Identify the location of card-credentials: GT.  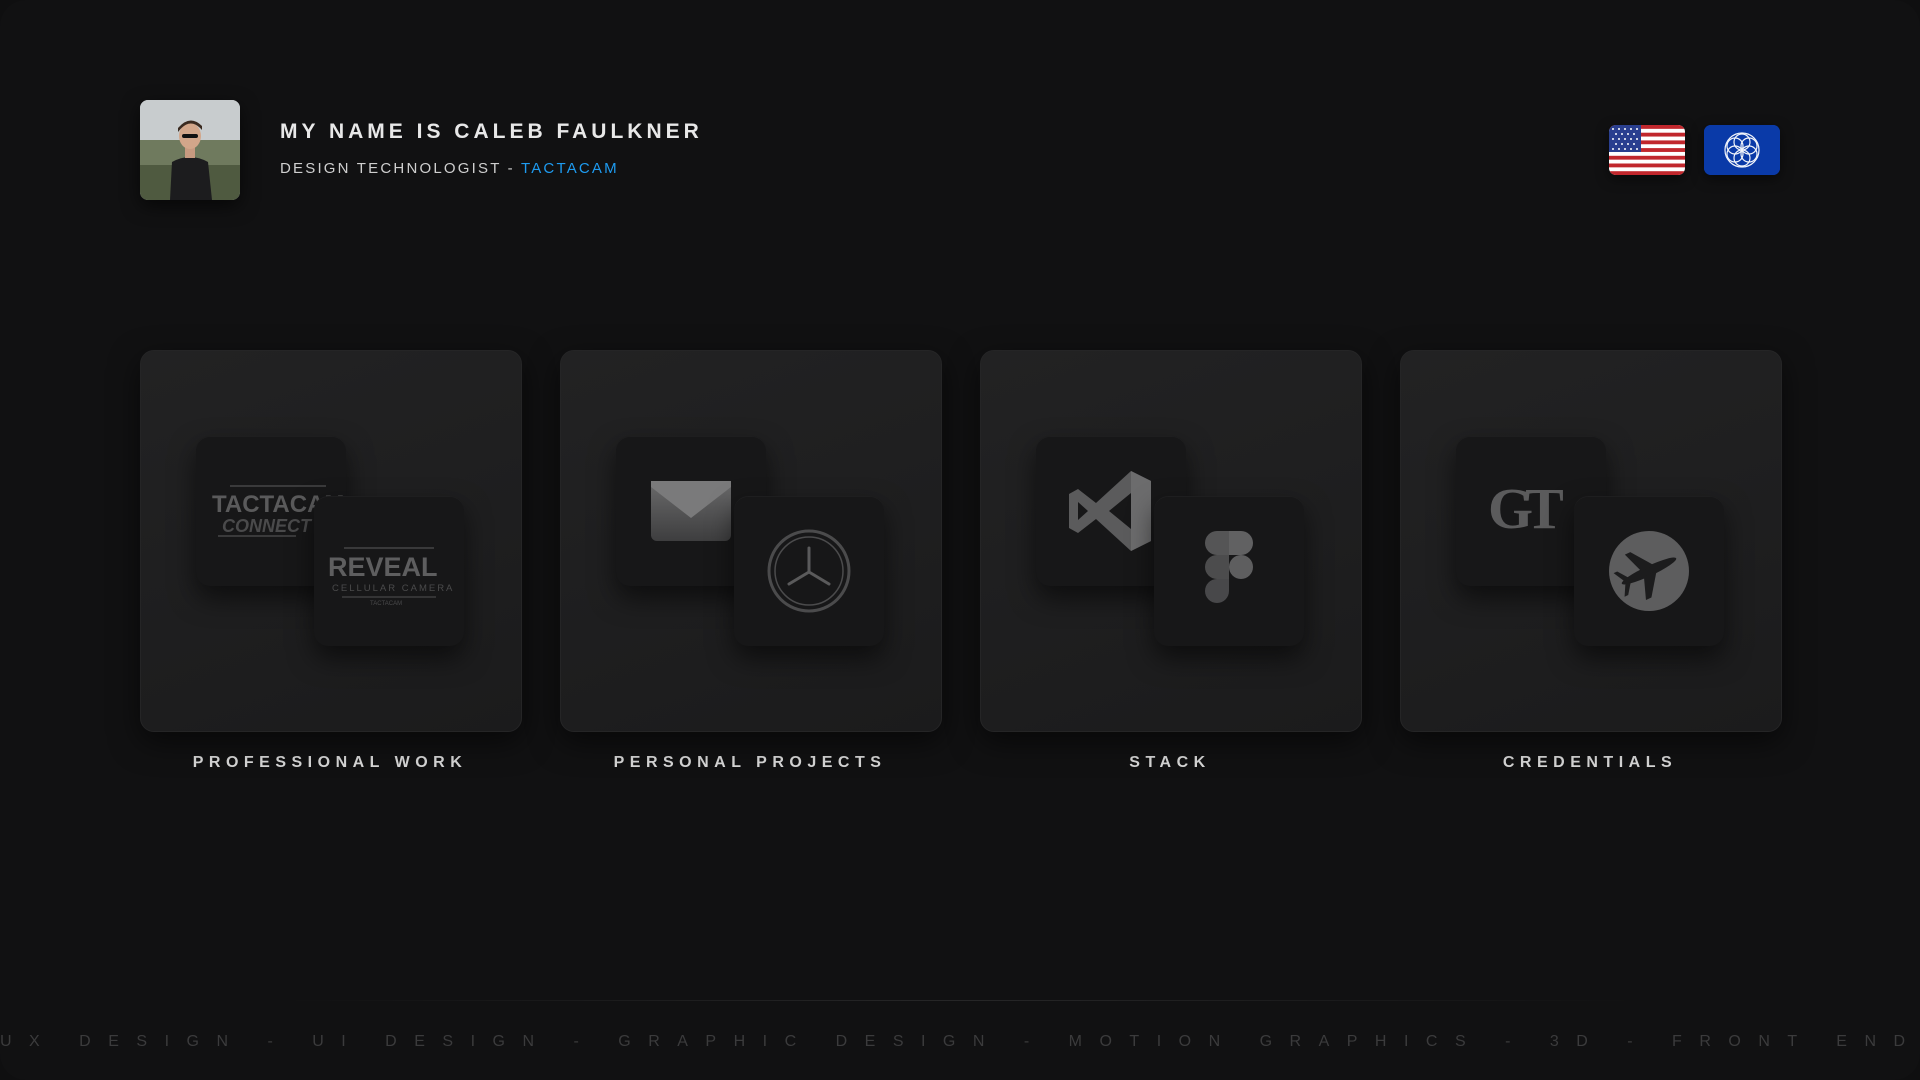
(1591, 541).